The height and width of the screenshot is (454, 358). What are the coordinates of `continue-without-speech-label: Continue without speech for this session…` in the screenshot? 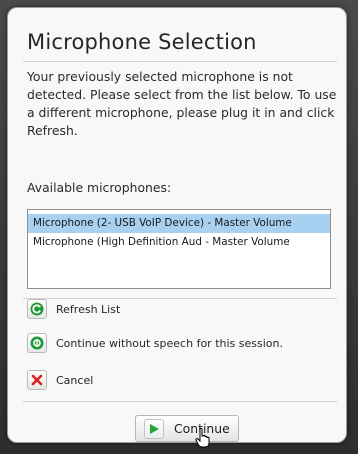 It's located at (169, 343).